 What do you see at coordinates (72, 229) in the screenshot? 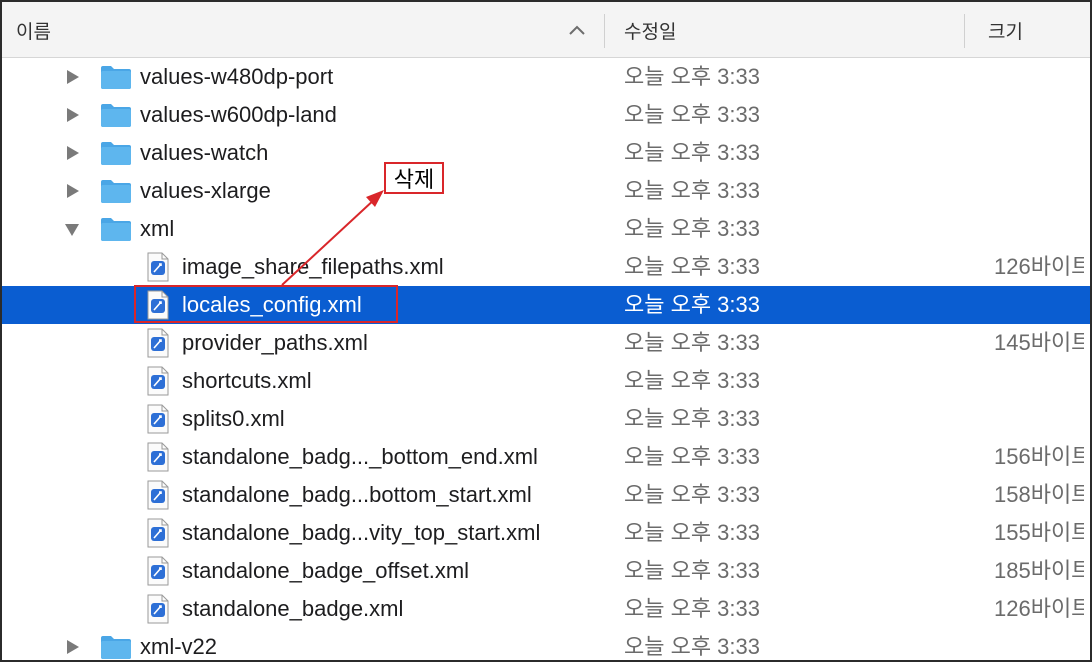
I see `disclosure-expanded-icon` at bounding box center [72, 229].